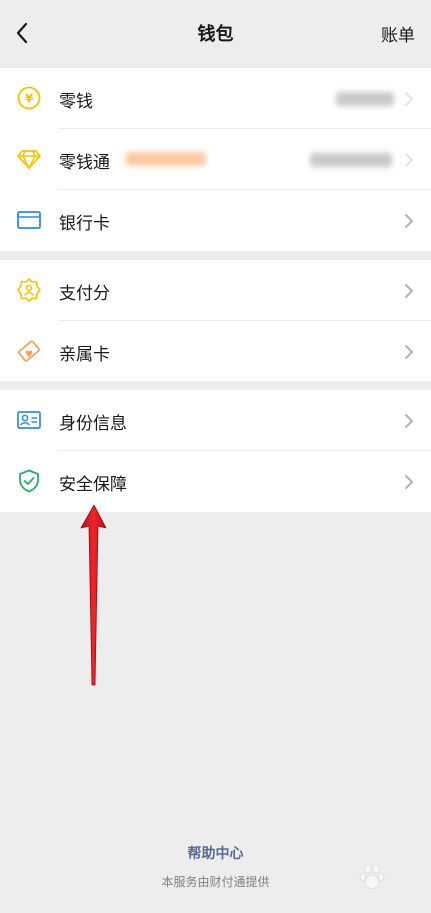  What do you see at coordinates (215, 481) in the screenshot?
I see `list-item-security: 安全保障` at bounding box center [215, 481].